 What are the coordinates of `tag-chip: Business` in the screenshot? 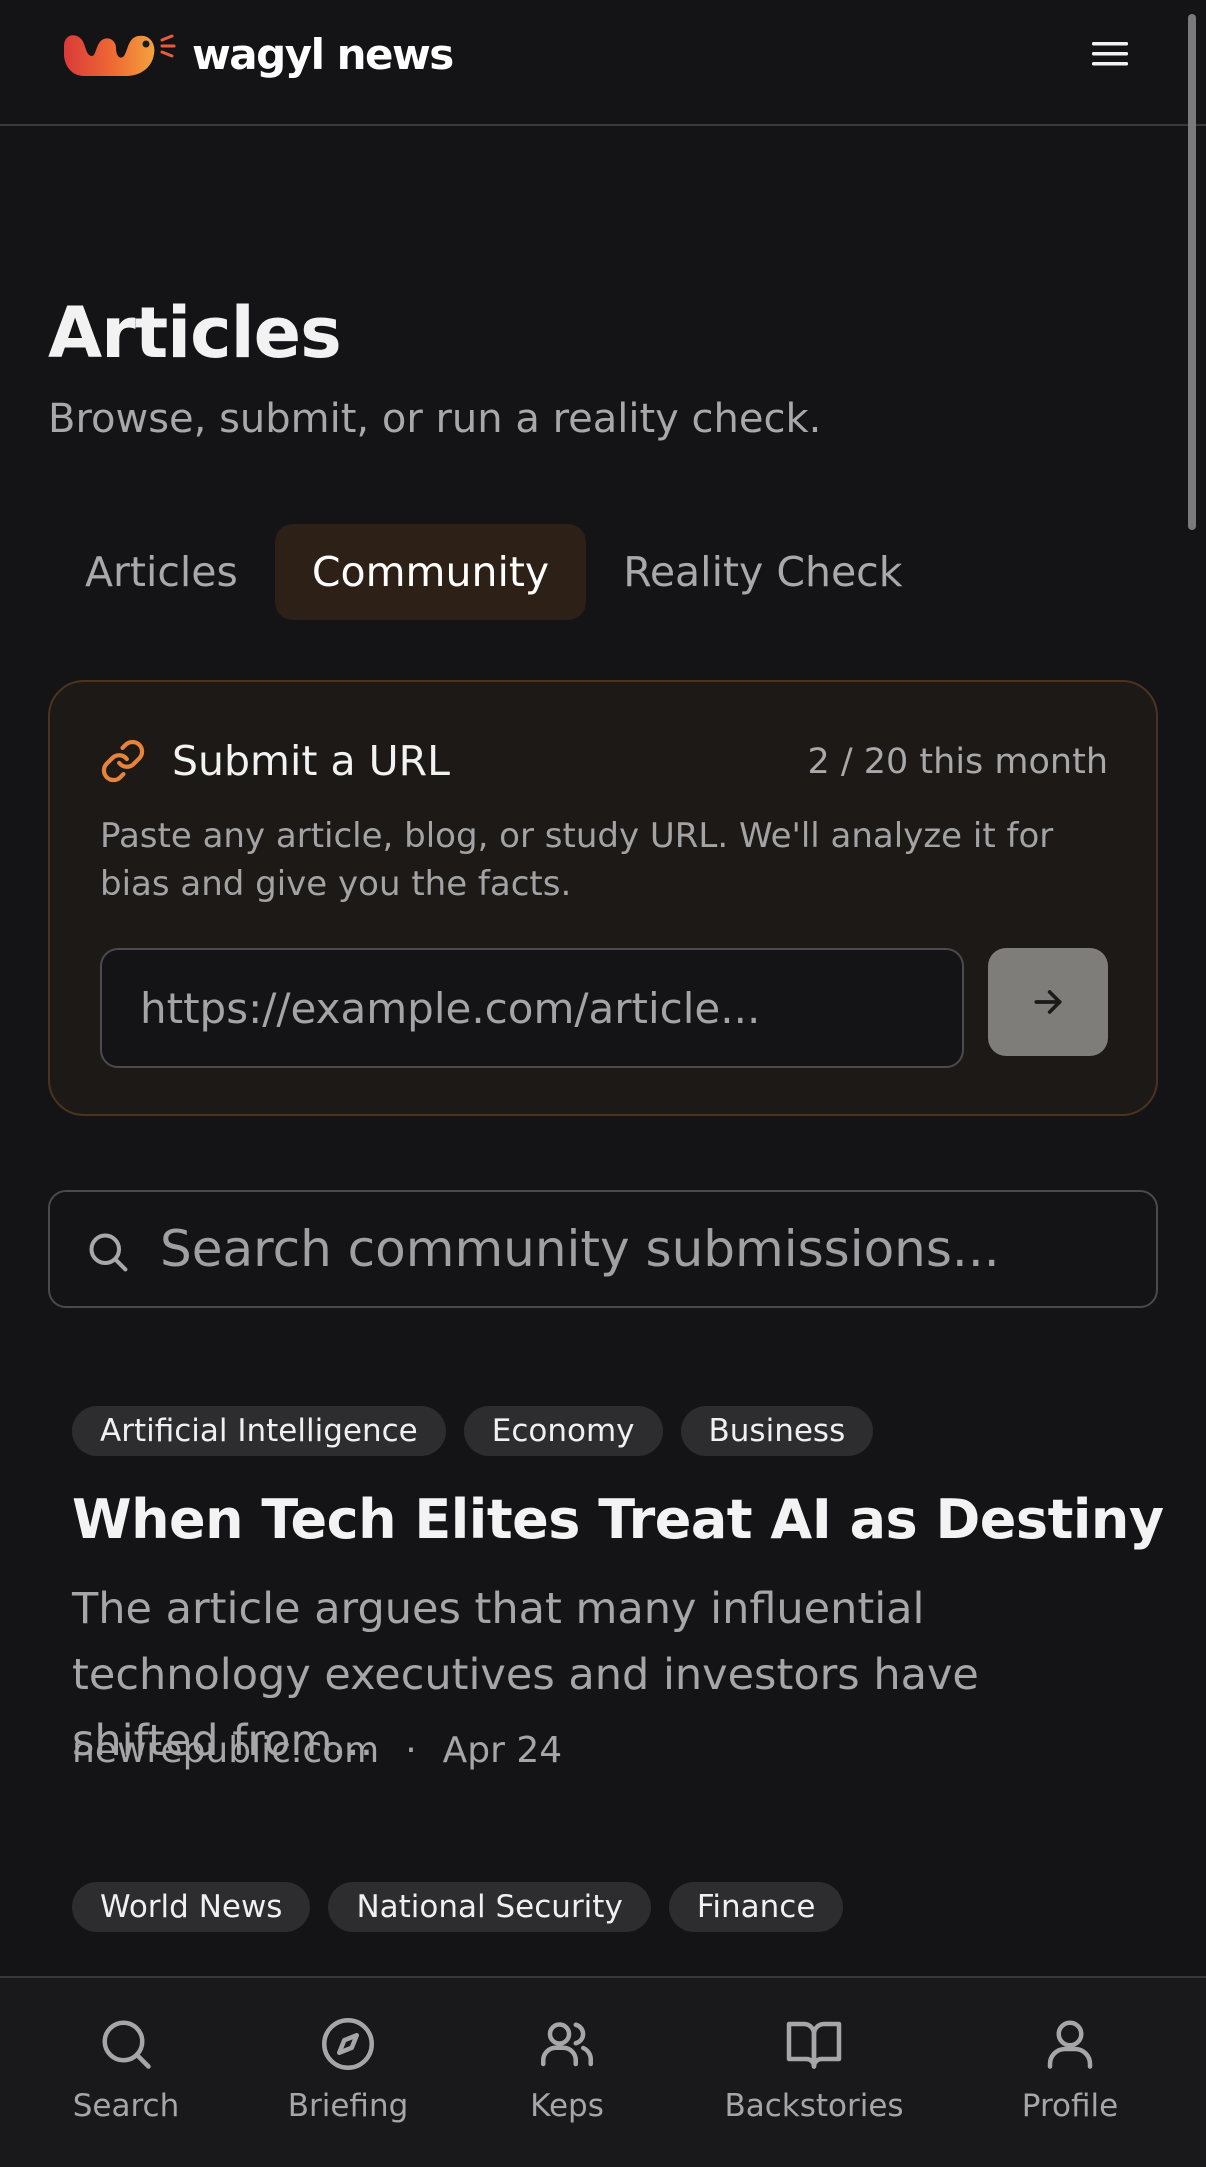 It's located at (777, 1431).